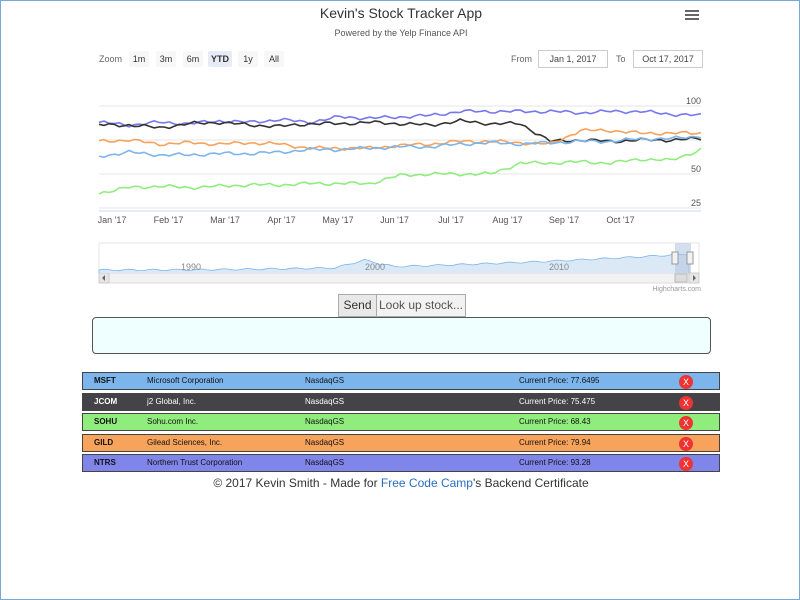 This screenshot has width=800, height=600. I want to click on zoom-1m-button: 1m, so click(139, 59).